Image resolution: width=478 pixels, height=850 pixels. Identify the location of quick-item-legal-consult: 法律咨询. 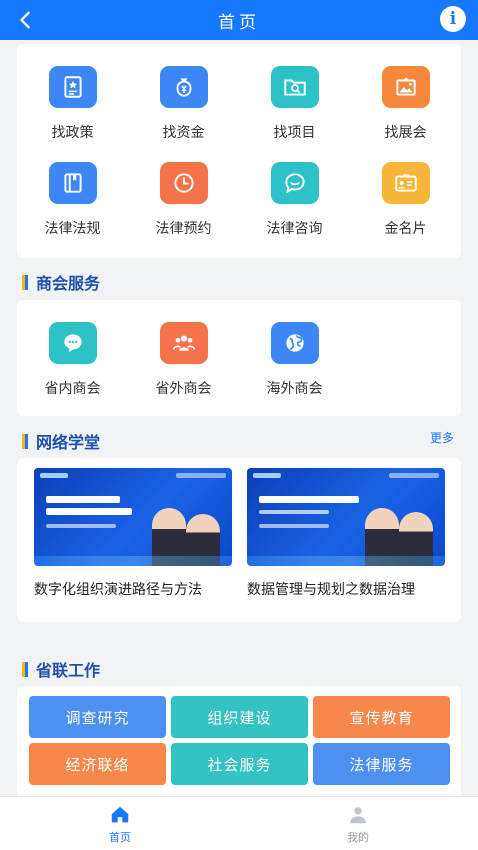
(294, 200).